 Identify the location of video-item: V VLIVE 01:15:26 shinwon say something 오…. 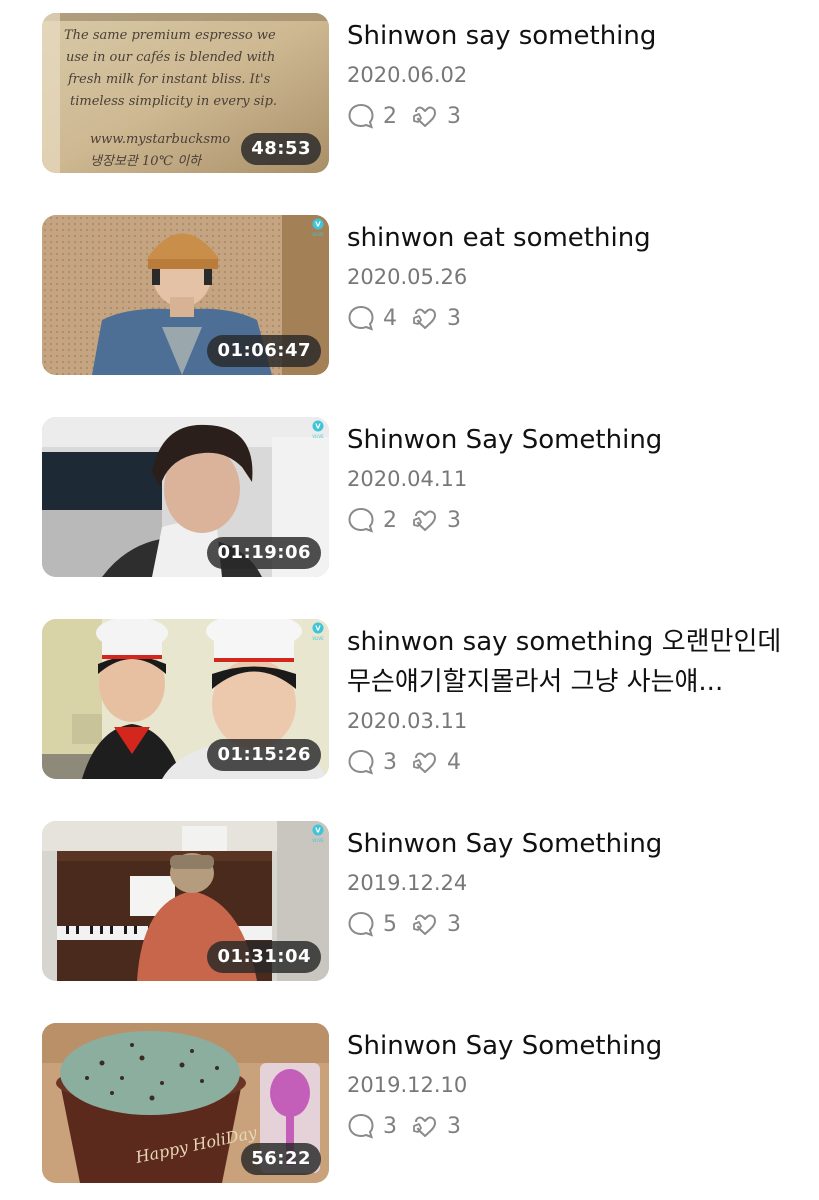
(409, 692).